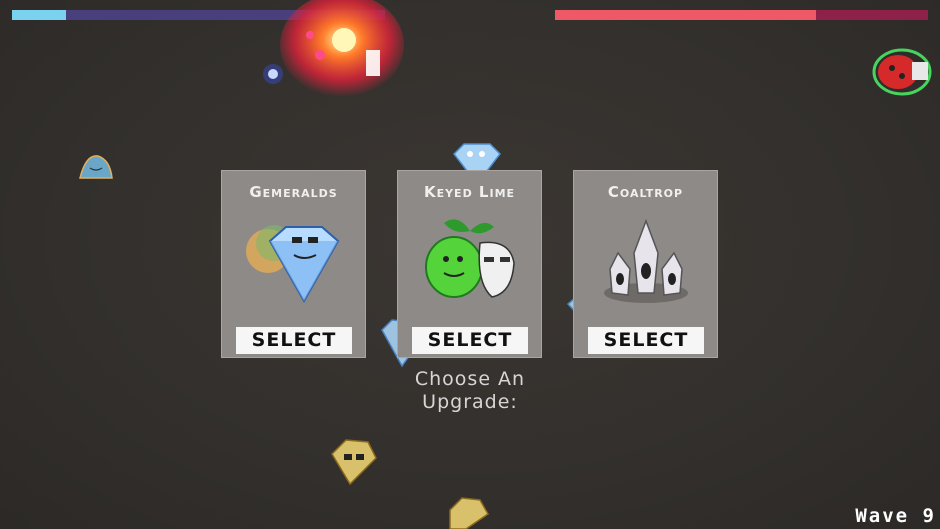 The width and height of the screenshot is (940, 529). Describe the element at coordinates (96, 167) in the screenshot. I see `slime-enemy` at that location.